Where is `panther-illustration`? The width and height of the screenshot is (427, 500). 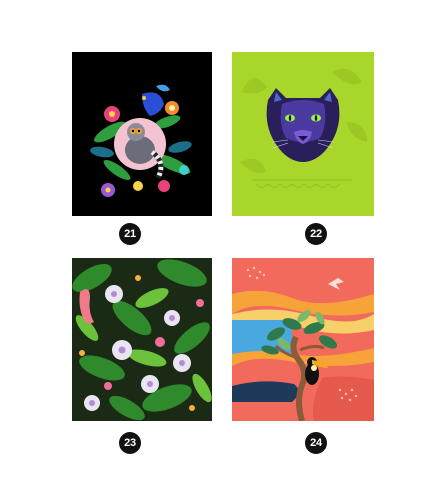 panther-illustration is located at coordinates (303, 134).